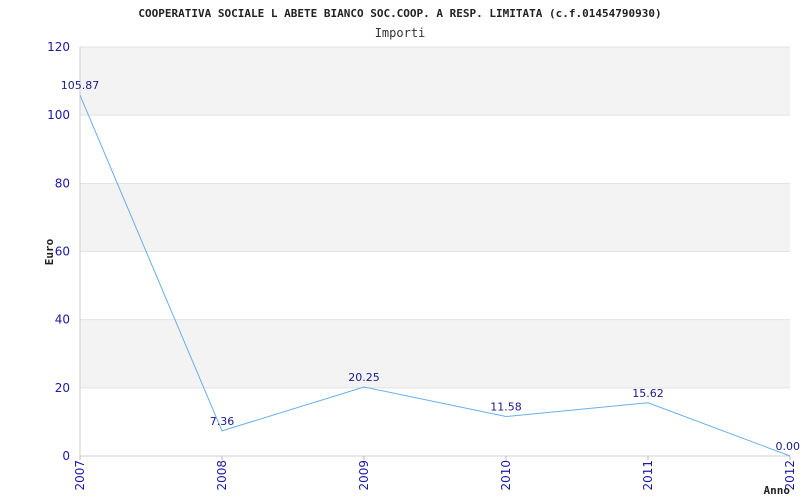  Describe the element at coordinates (777, 490) in the screenshot. I see `x-axis-title: Anno` at that location.